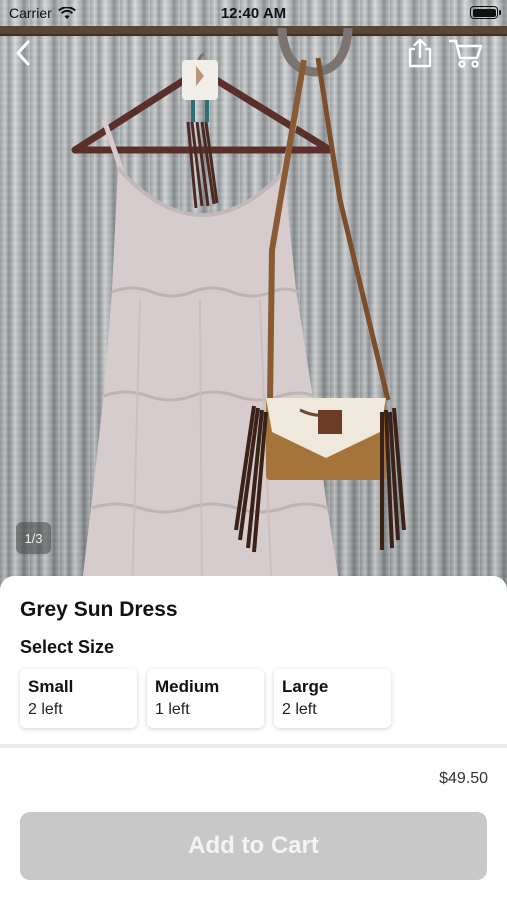 Image resolution: width=507 pixels, height=900 pixels. Describe the element at coordinates (51, 686) in the screenshot. I see `size-name: Small` at that location.